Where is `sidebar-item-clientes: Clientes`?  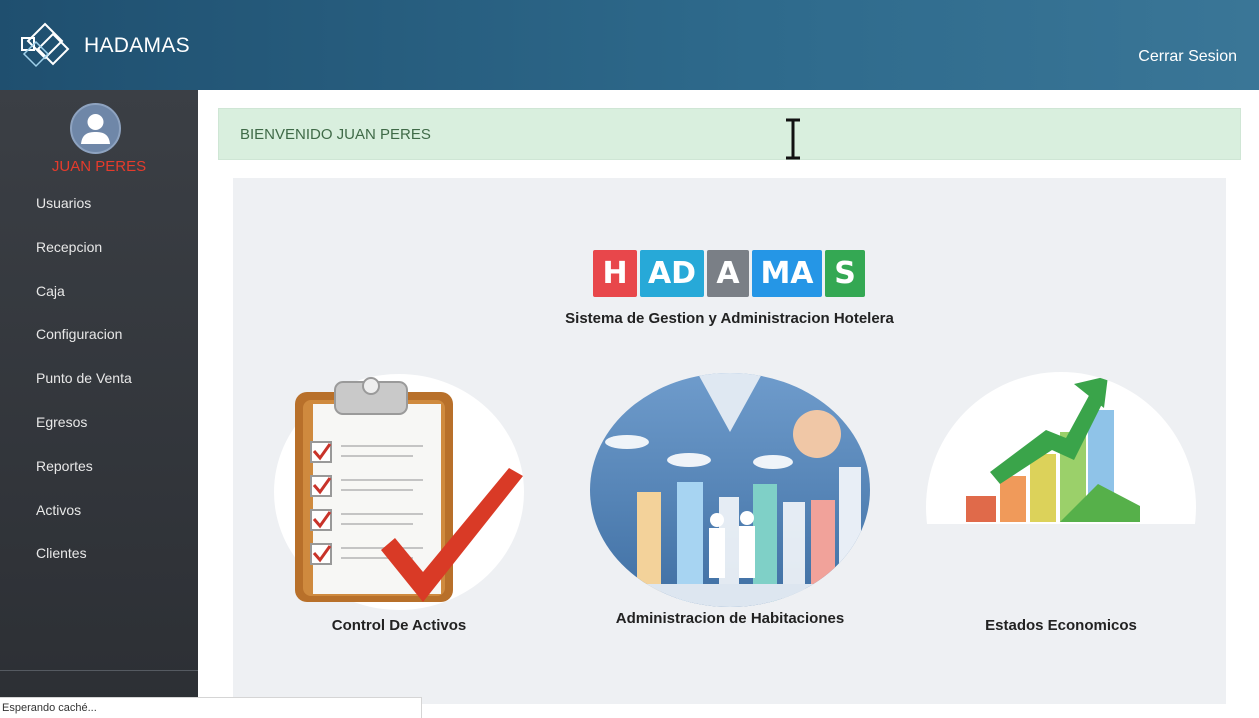
sidebar-item-clientes: Clientes is located at coordinates (99, 564).